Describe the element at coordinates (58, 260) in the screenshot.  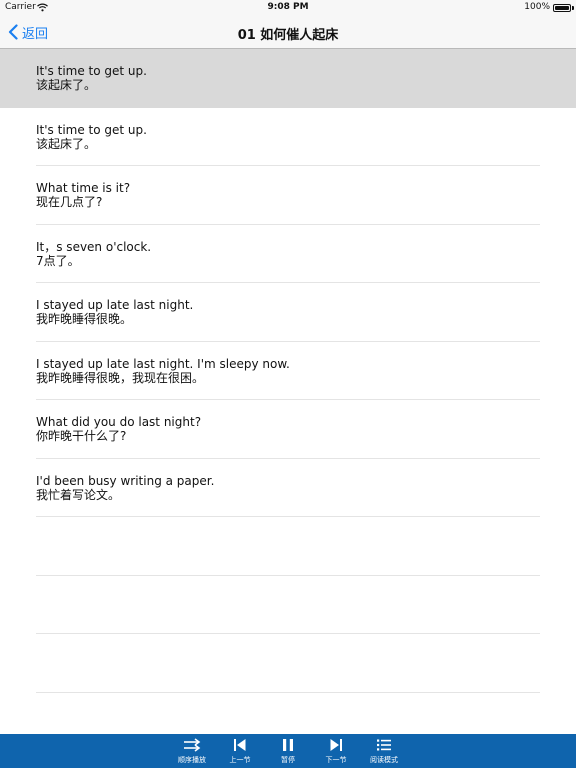
I see `sentence-chinese: 7点了。` at that location.